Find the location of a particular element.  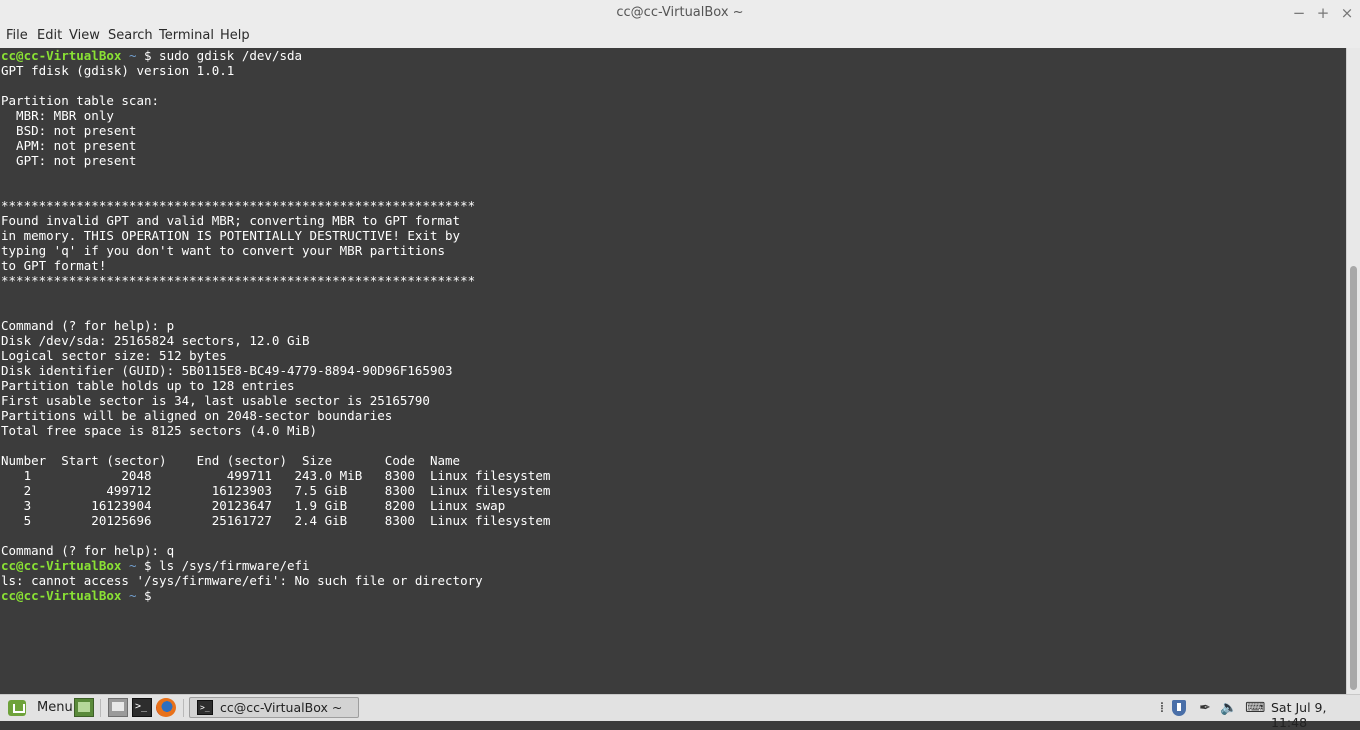

terminal-scrollbar is located at coordinates (1353, 371).